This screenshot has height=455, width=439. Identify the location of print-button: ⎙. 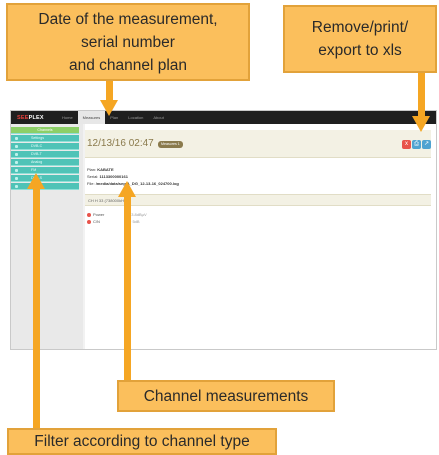
(416, 144).